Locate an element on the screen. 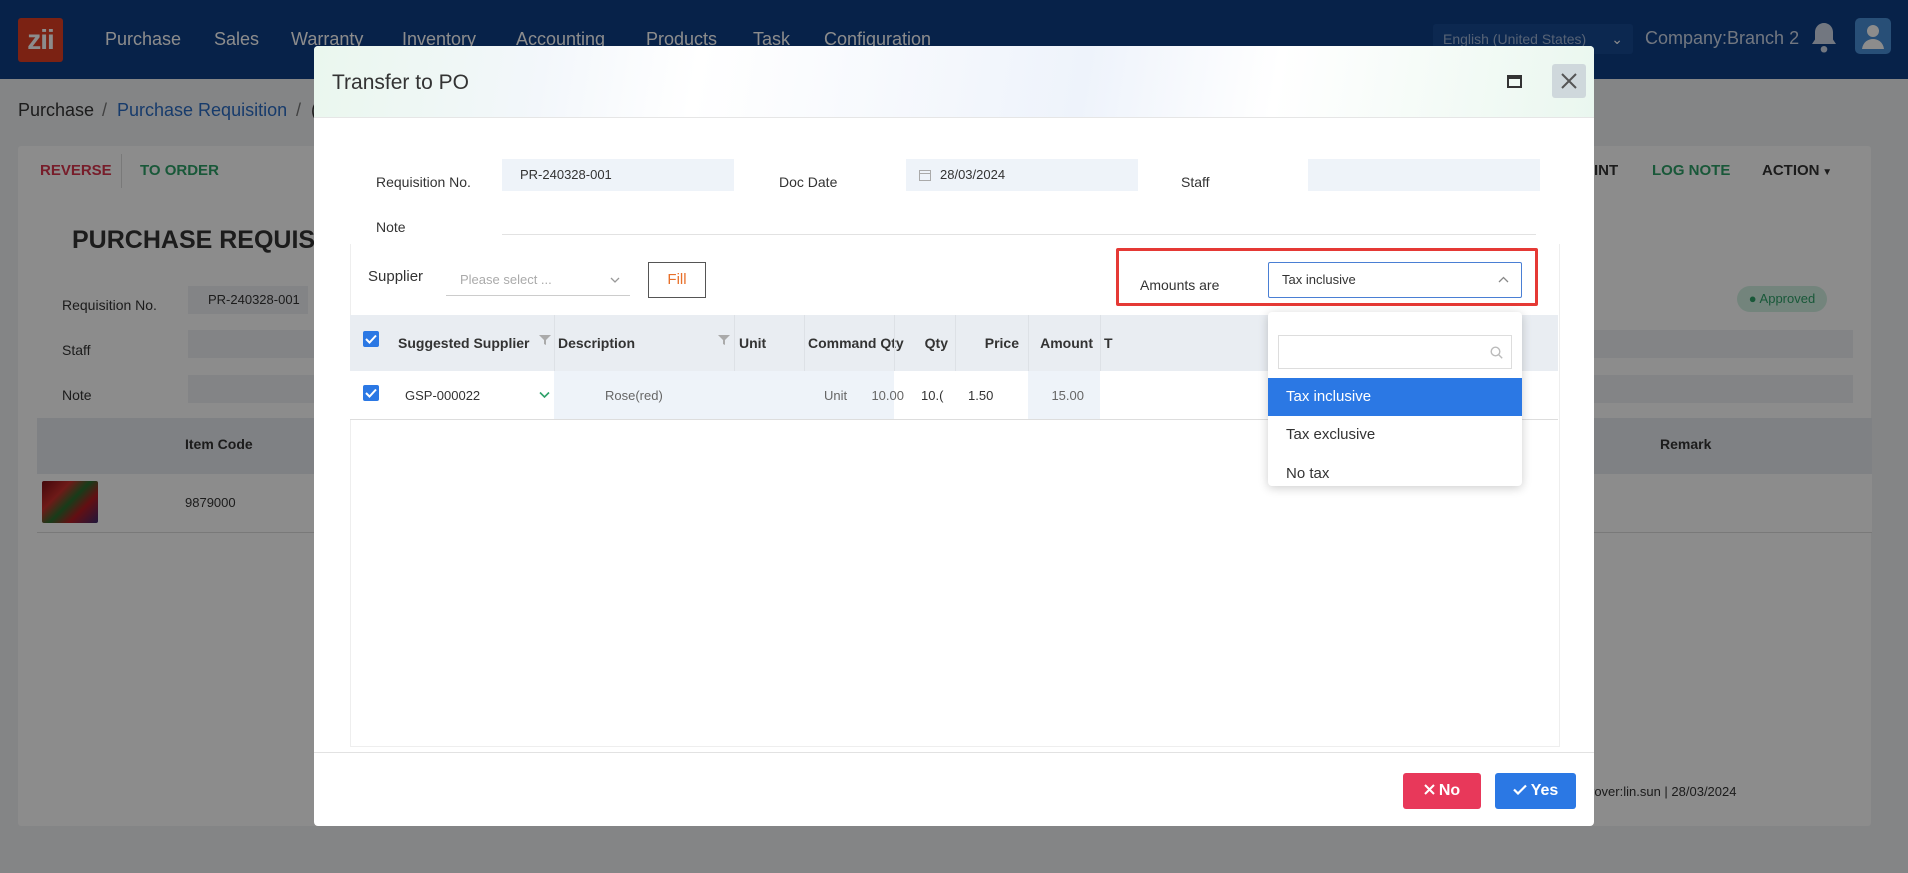 The image size is (1908, 873). col-command-qty: Command Qty is located at coordinates (856, 343).